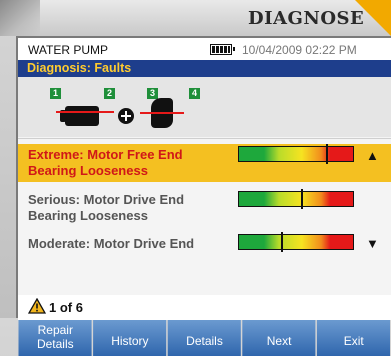  I want to click on bezel-shade, so click(20, 18).